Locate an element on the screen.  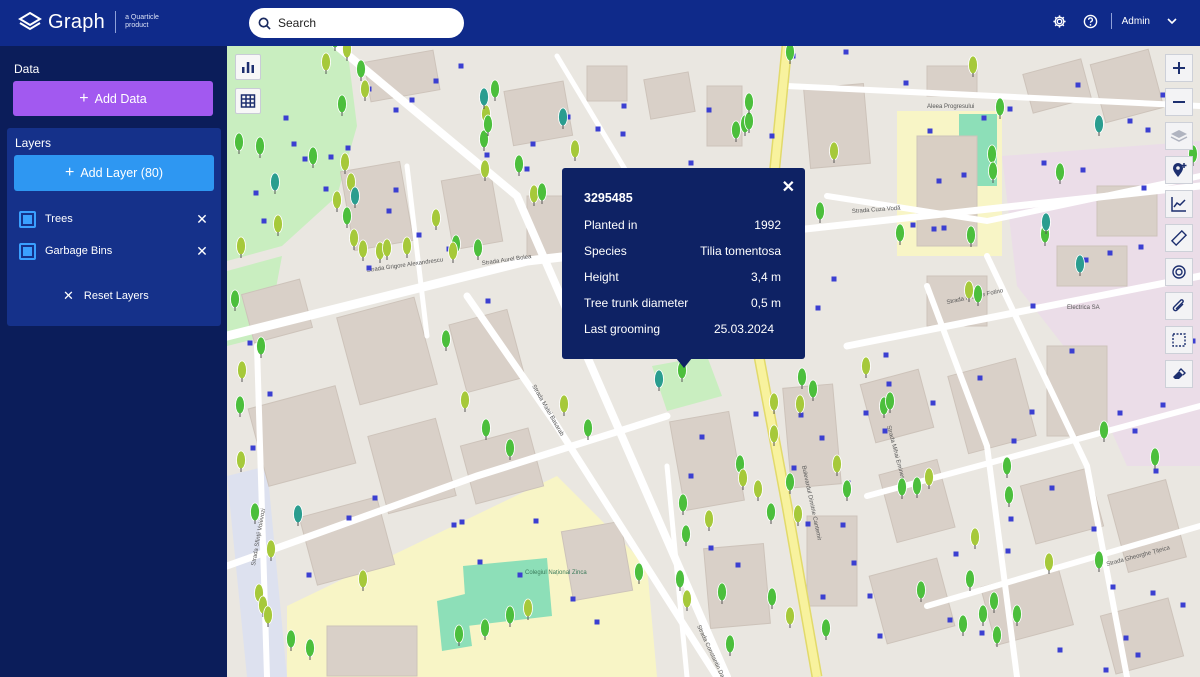
measure-button is located at coordinates (1179, 238).